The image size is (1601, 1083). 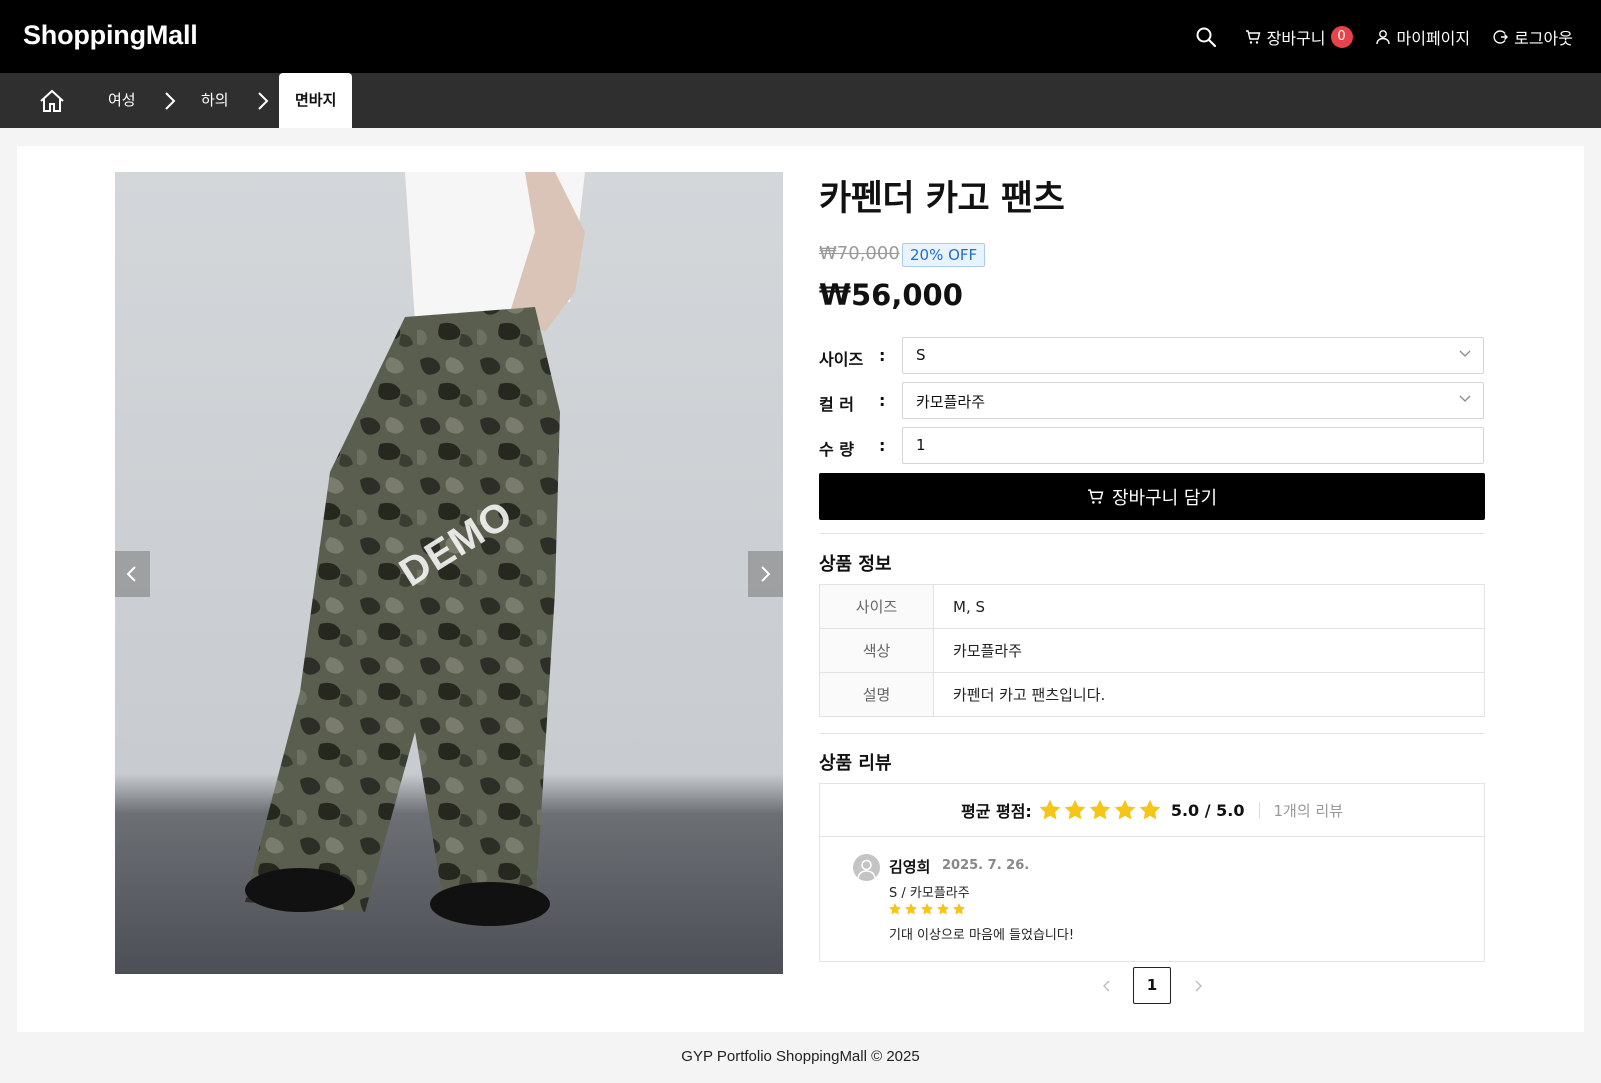 What do you see at coordinates (1193, 400) in the screenshot?
I see `color-select: 카모플라주` at bounding box center [1193, 400].